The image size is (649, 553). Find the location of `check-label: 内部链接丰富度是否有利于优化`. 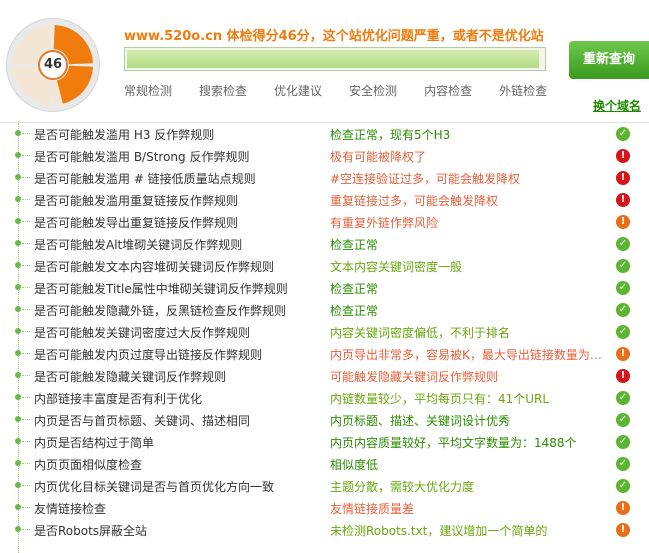

check-label: 内部链接丰富度是否有利于优化 is located at coordinates (118, 399).